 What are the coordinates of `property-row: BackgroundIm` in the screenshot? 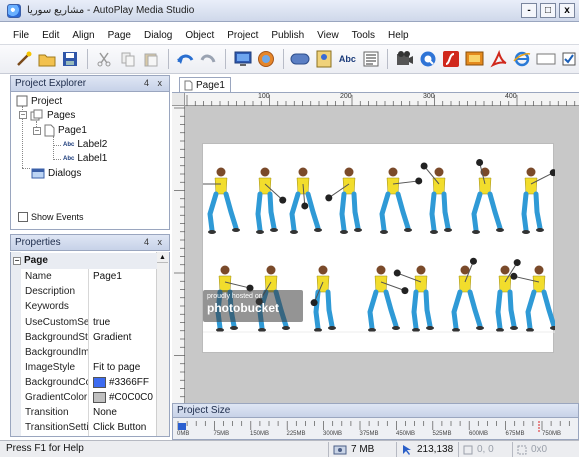 It's located at (84, 352).